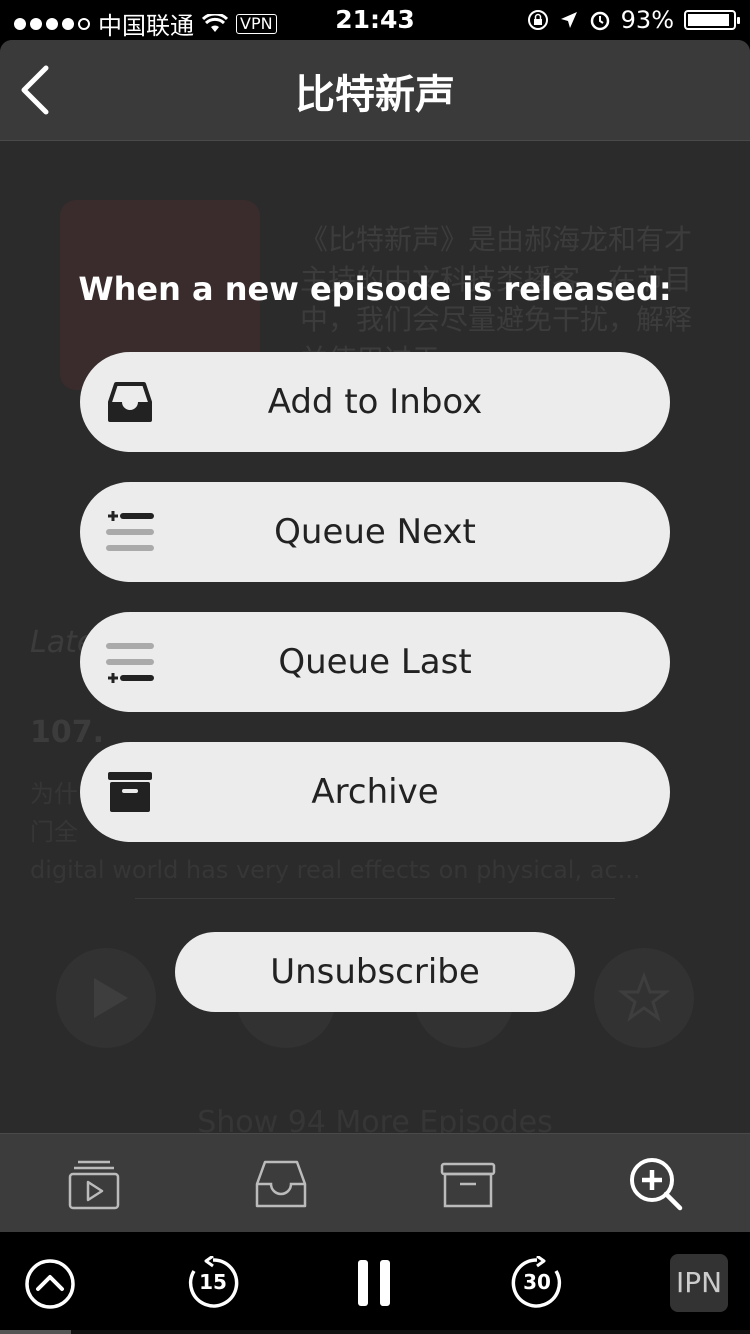 The image size is (750, 1334). Describe the element at coordinates (599, 21) in the screenshot. I see `alarm-icon` at that location.